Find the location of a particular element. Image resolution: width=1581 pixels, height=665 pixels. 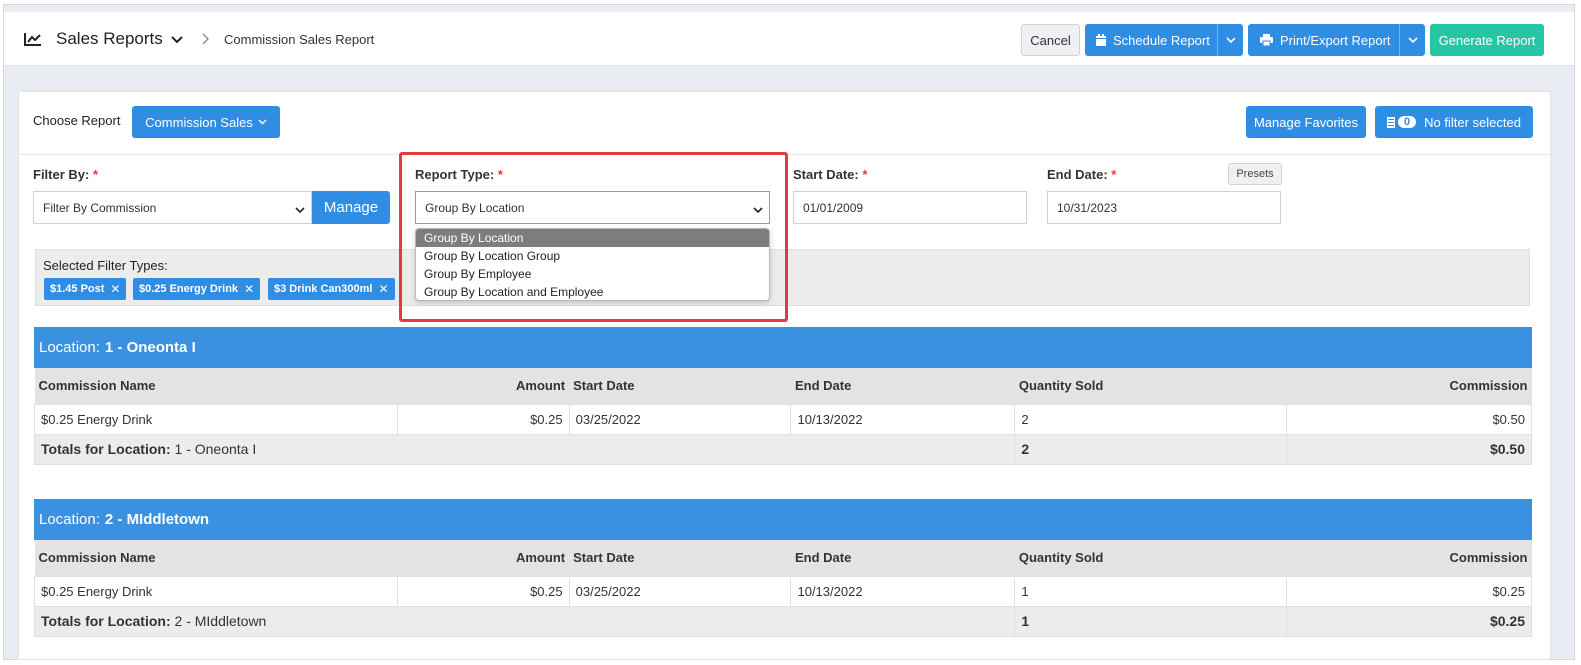

selected-filter-types-label: Selected Filter Types: is located at coordinates (105, 265).